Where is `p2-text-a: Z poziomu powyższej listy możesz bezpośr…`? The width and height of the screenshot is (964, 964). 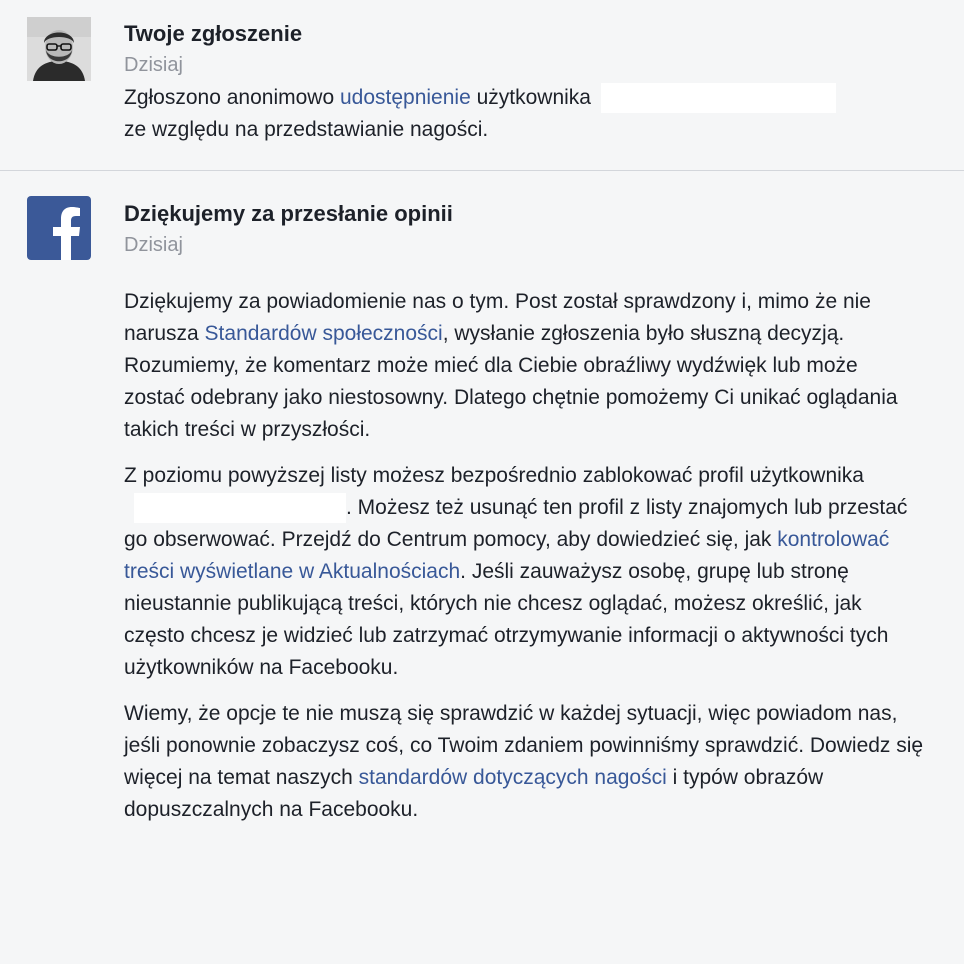
p2-text-a: Z poziomu powyższej listy możesz bezpośr… is located at coordinates (494, 475).